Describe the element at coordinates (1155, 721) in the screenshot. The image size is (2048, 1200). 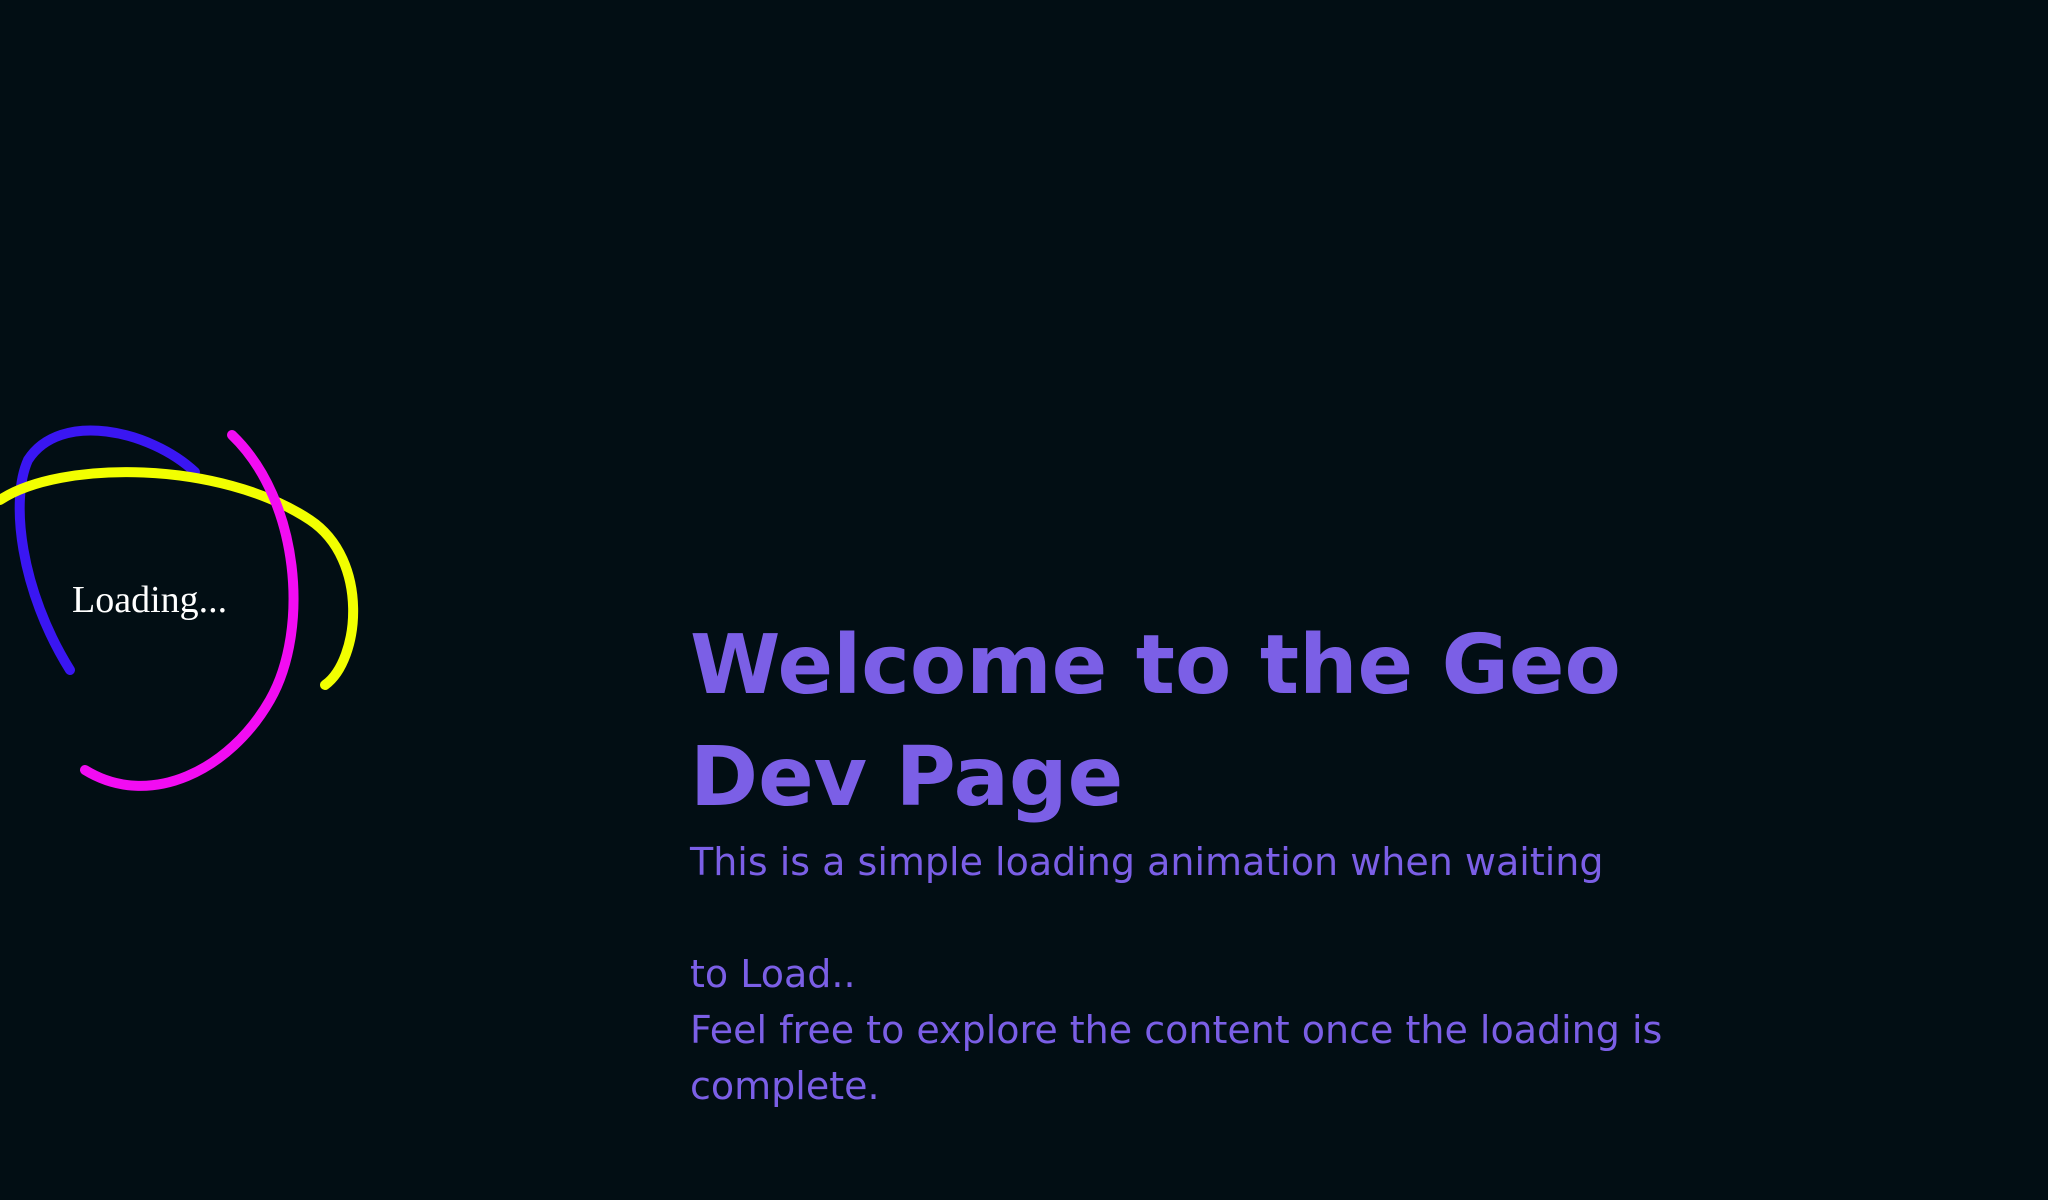
I see `page-title: Welcome to the Geo Dev Page` at that location.